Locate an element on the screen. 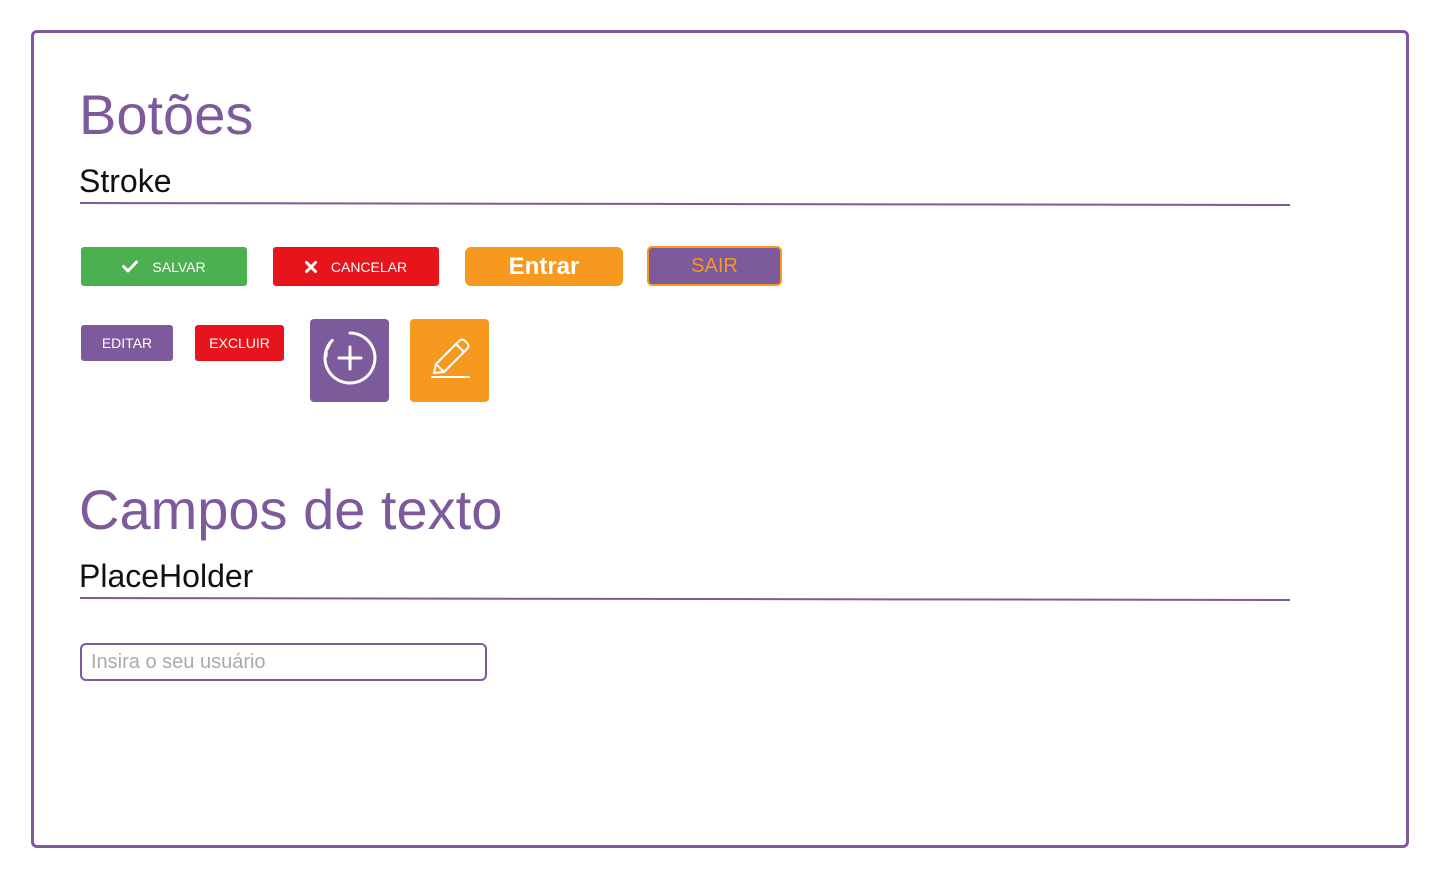 This screenshot has height=880, width=1440. exit-button: SAIR is located at coordinates (714, 266).